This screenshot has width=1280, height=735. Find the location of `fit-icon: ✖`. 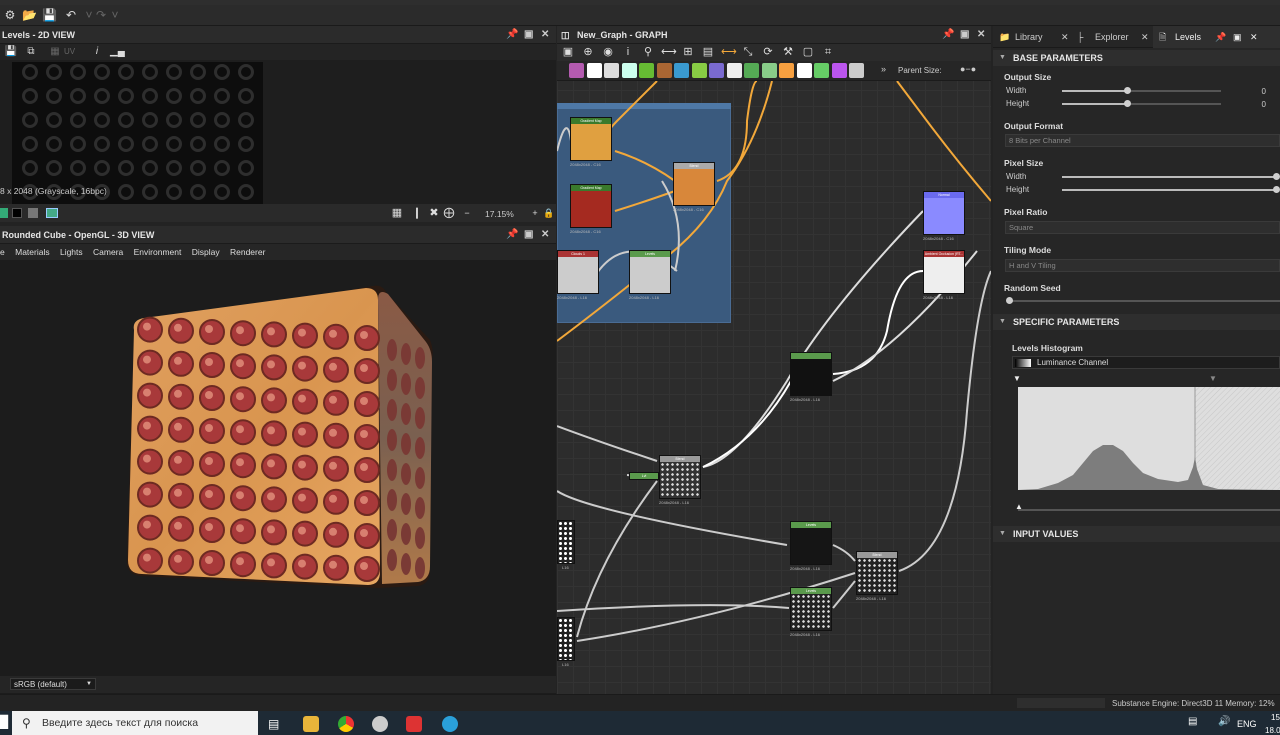

fit-icon: ✖ is located at coordinates (434, 213).